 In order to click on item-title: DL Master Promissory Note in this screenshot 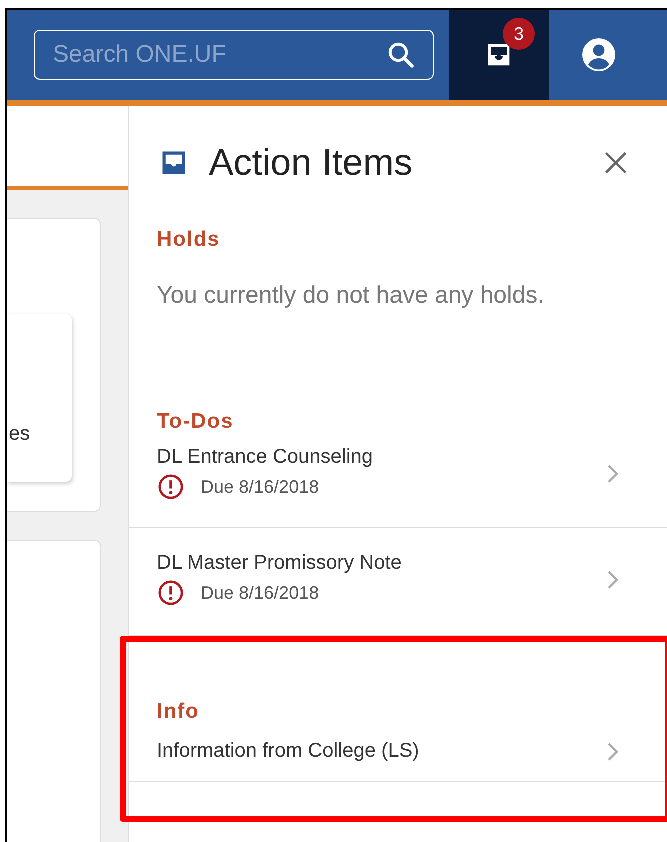, I will do `click(280, 563)`.